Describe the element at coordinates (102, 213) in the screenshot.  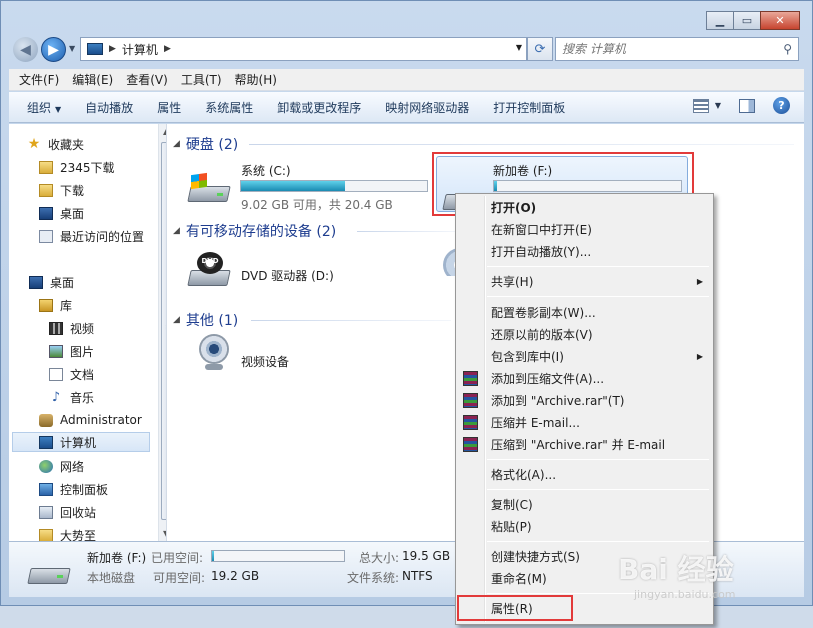
I see `sidebar-item-desktop-fav: 桌面` at that location.